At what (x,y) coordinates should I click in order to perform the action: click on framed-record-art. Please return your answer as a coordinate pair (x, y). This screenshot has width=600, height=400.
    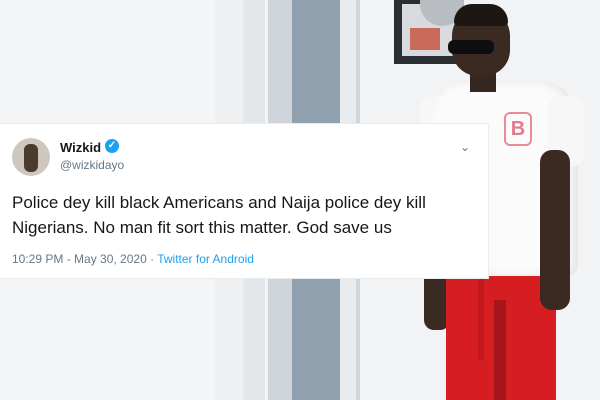
    Looking at the image, I should click on (425, 39).